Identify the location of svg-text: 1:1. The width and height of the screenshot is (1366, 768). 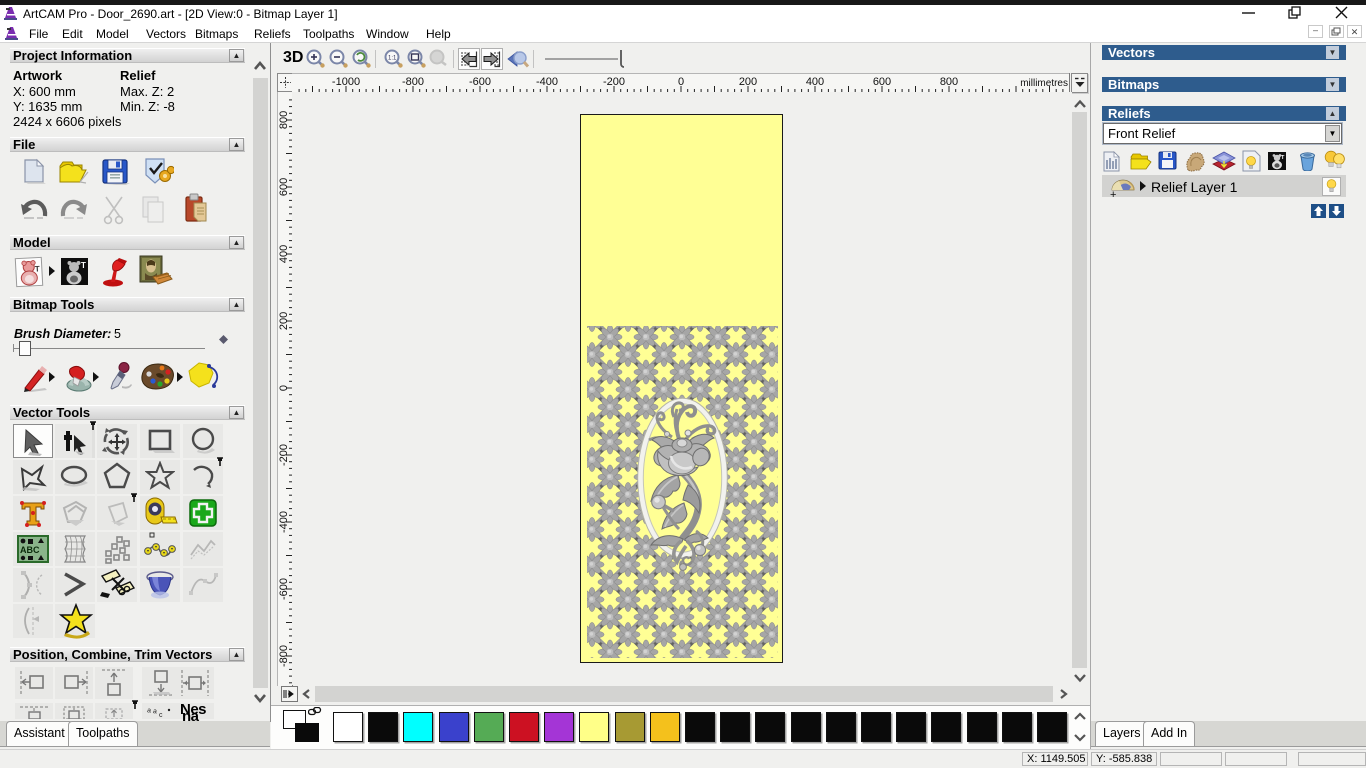
(392, 59).